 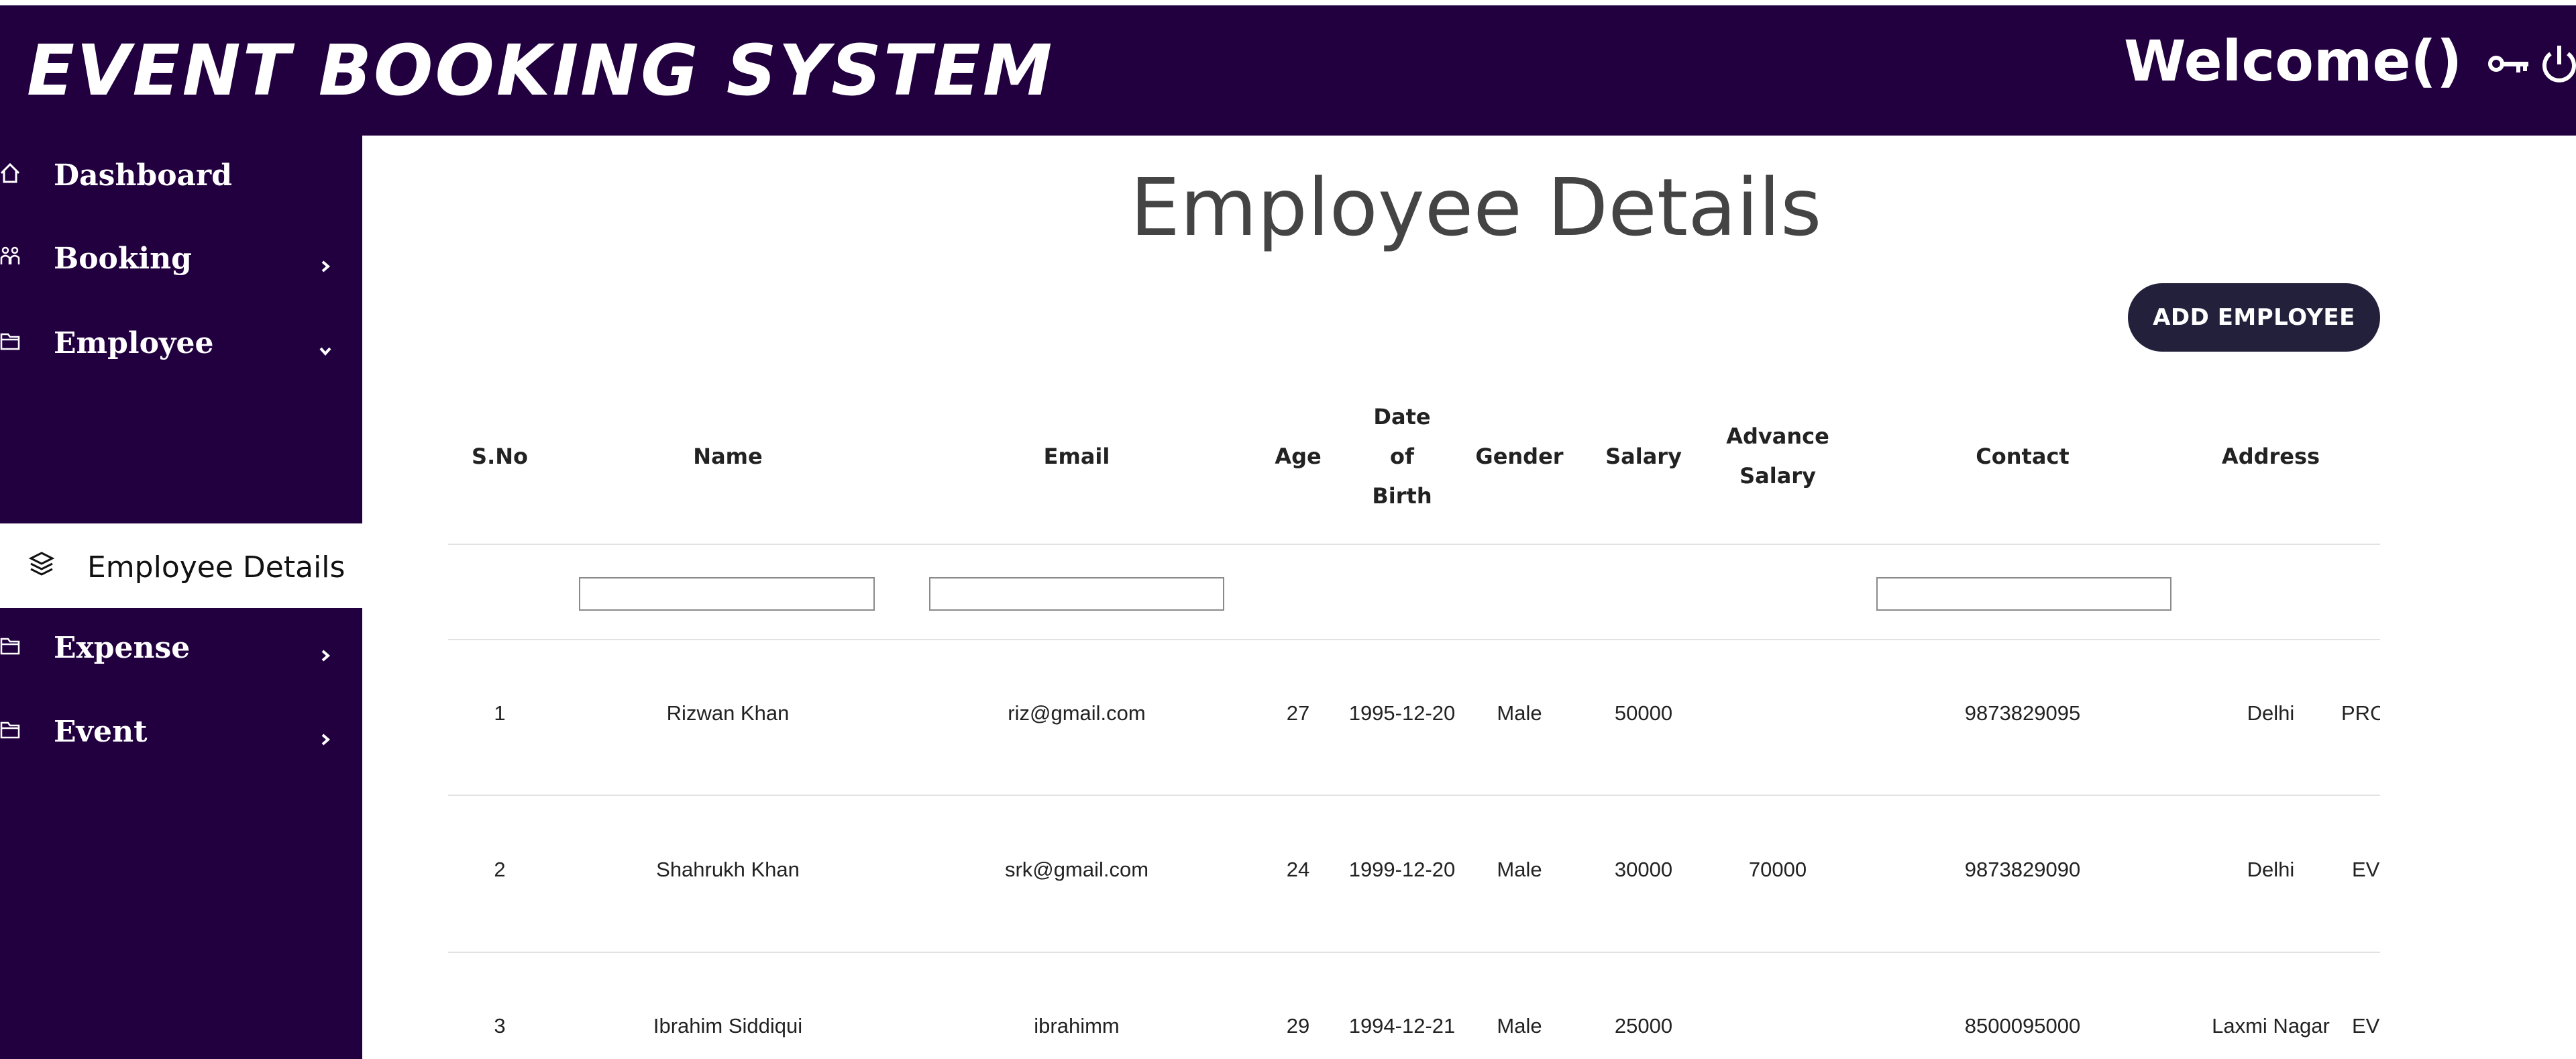 What do you see at coordinates (122, 648) in the screenshot?
I see `sidebar-item-label: Expense` at bounding box center [122, 648].